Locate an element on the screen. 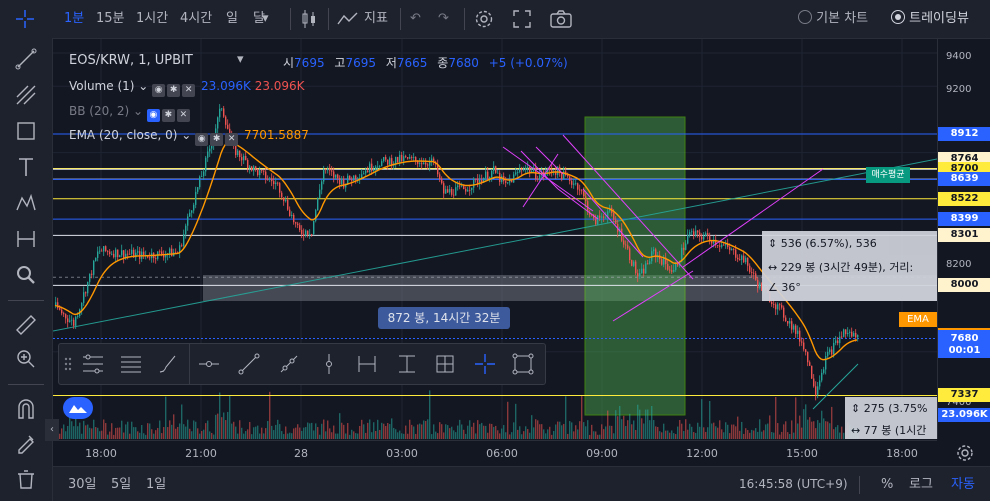 The image size is (990, 501). interval-15m: 15분 is located at coordinates (110, 19).